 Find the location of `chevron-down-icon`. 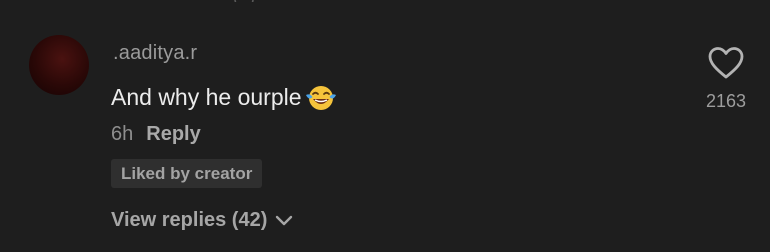

chevron-down-icon is located at coordinates (284, 221).